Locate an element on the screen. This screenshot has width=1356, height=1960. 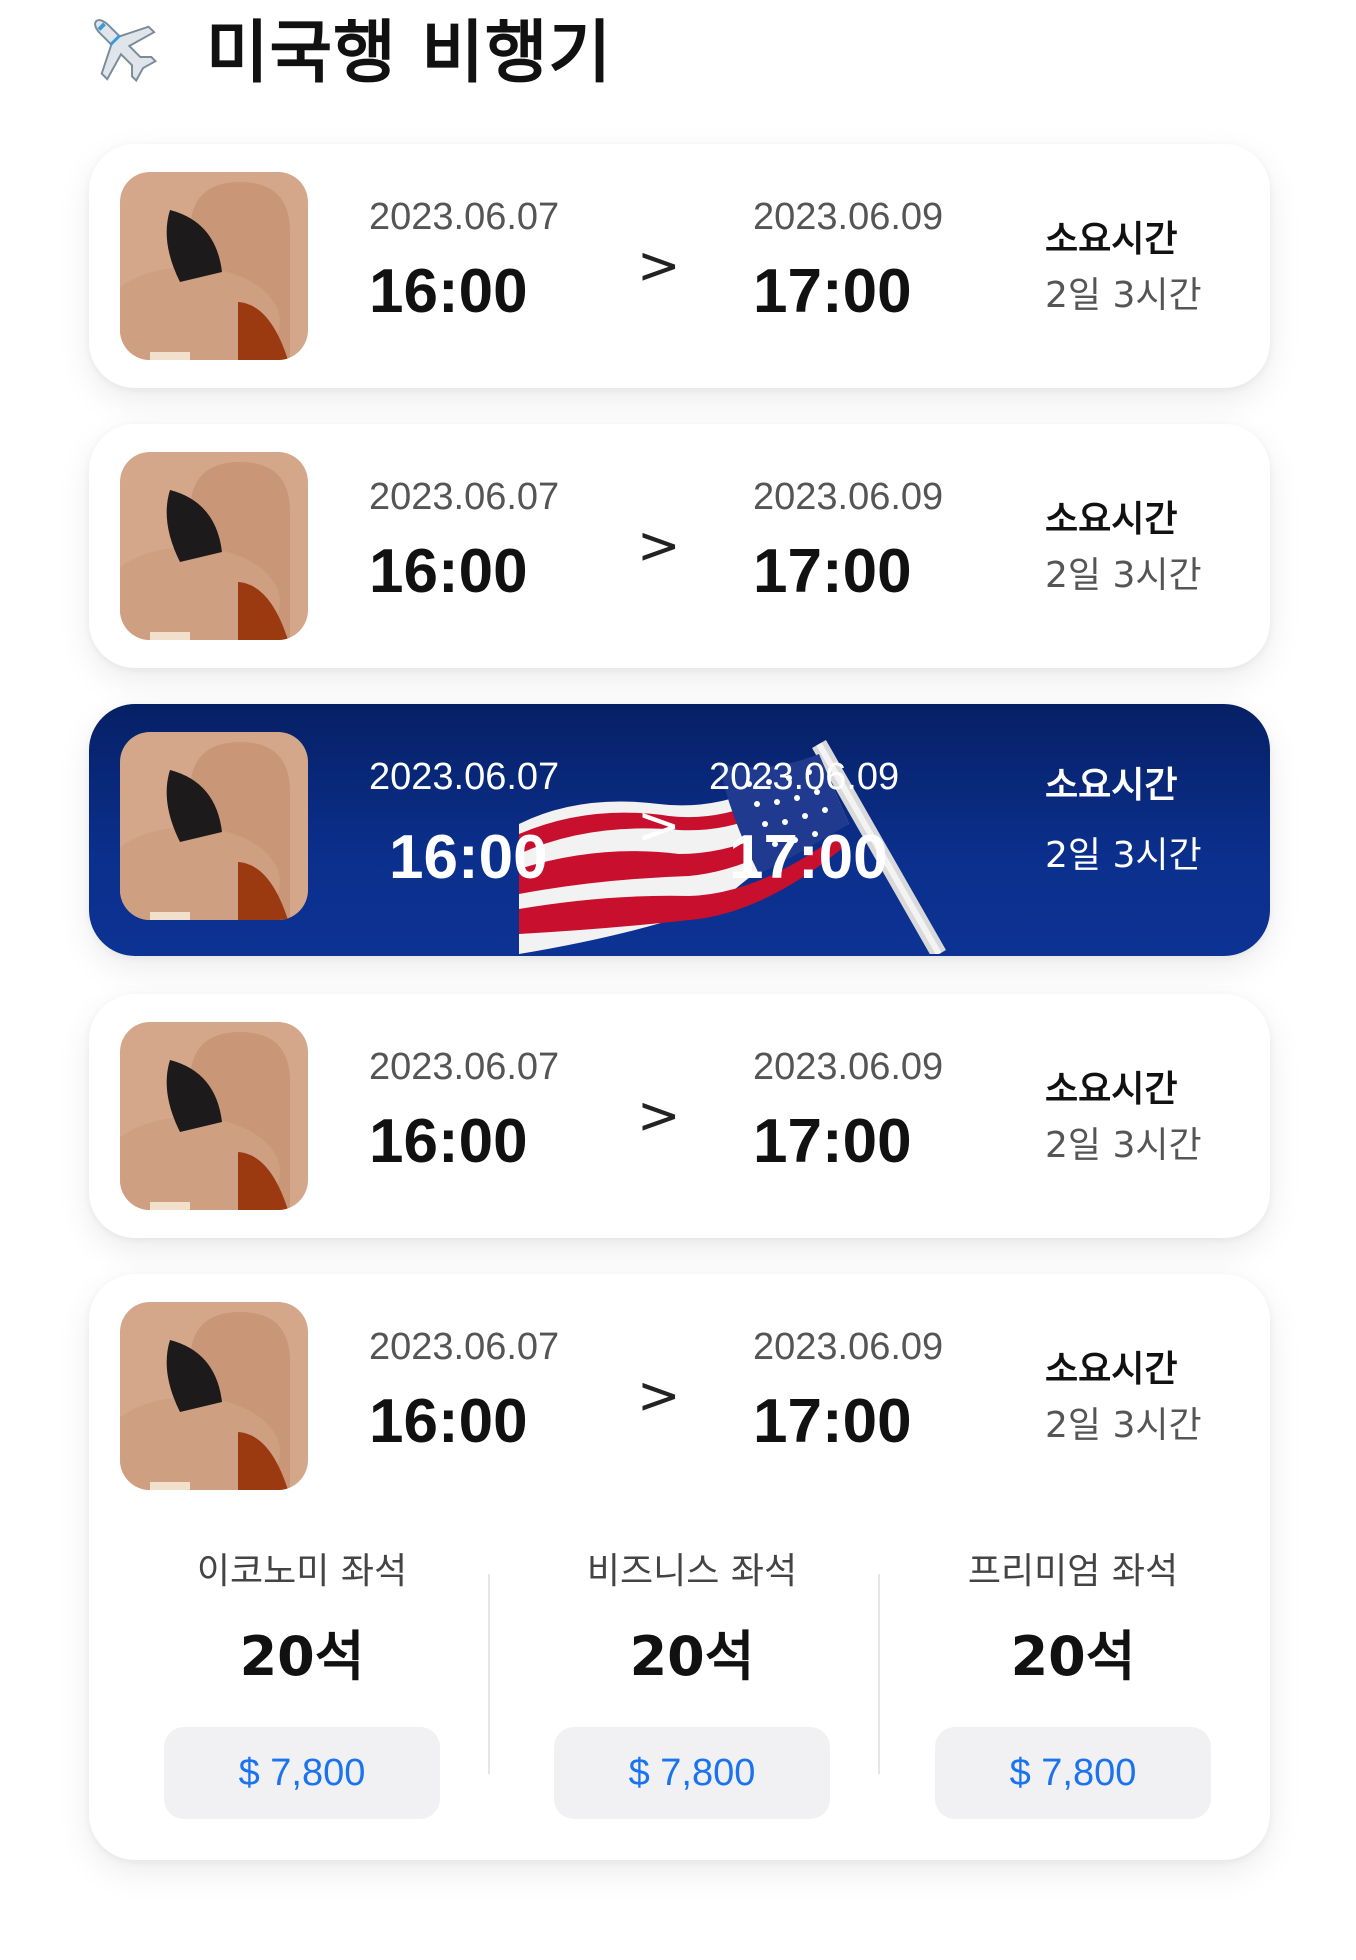
page-title: 미국행 비행기 is located at coordinates (409, 53).